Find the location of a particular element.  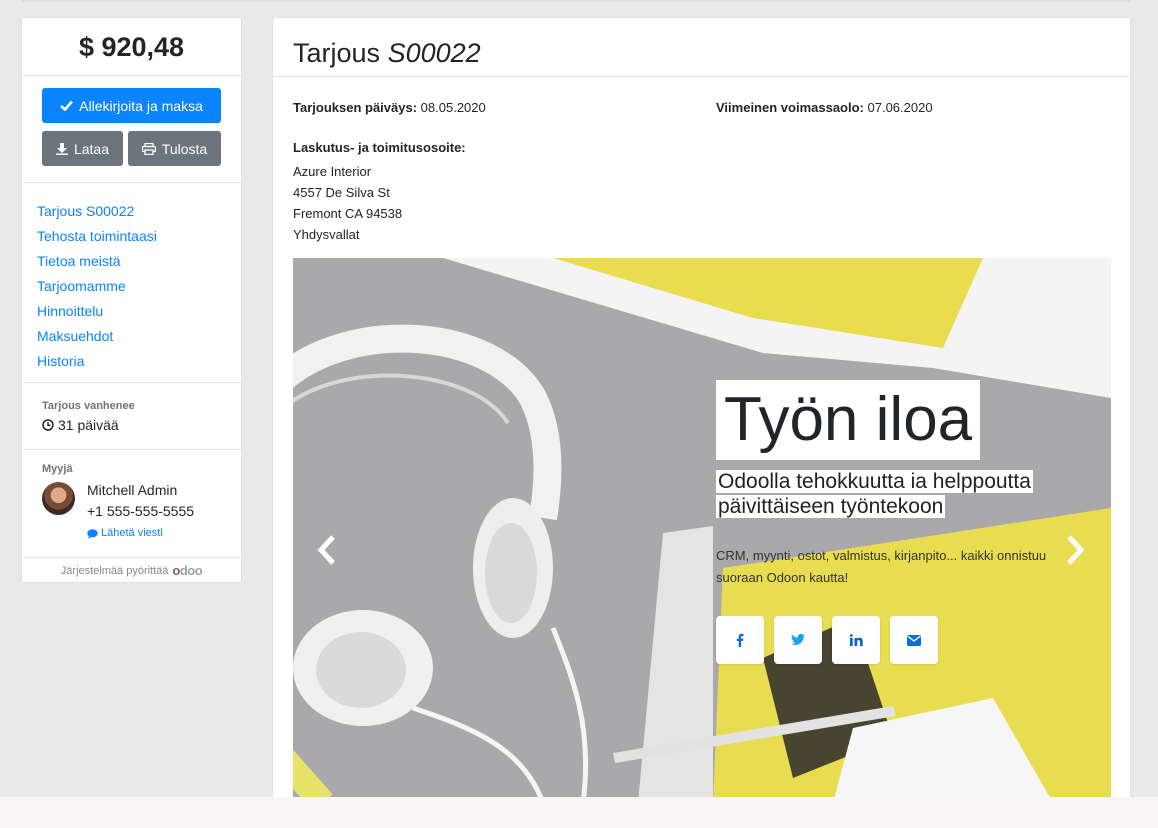

comment-icon is located at coordinates (92, 533).